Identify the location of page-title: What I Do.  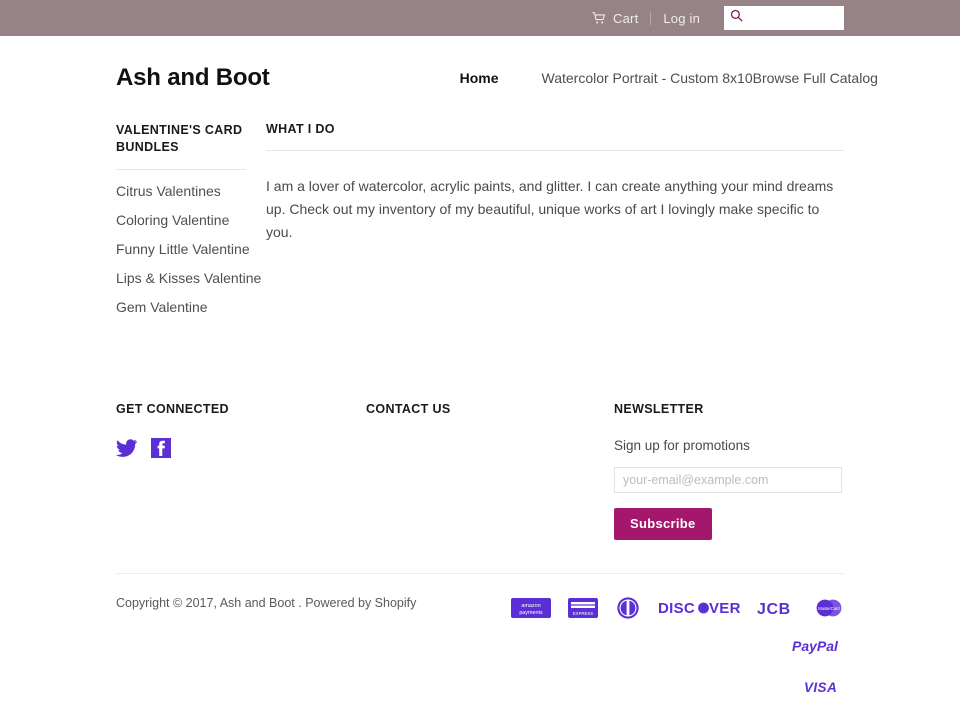
(300, 129).